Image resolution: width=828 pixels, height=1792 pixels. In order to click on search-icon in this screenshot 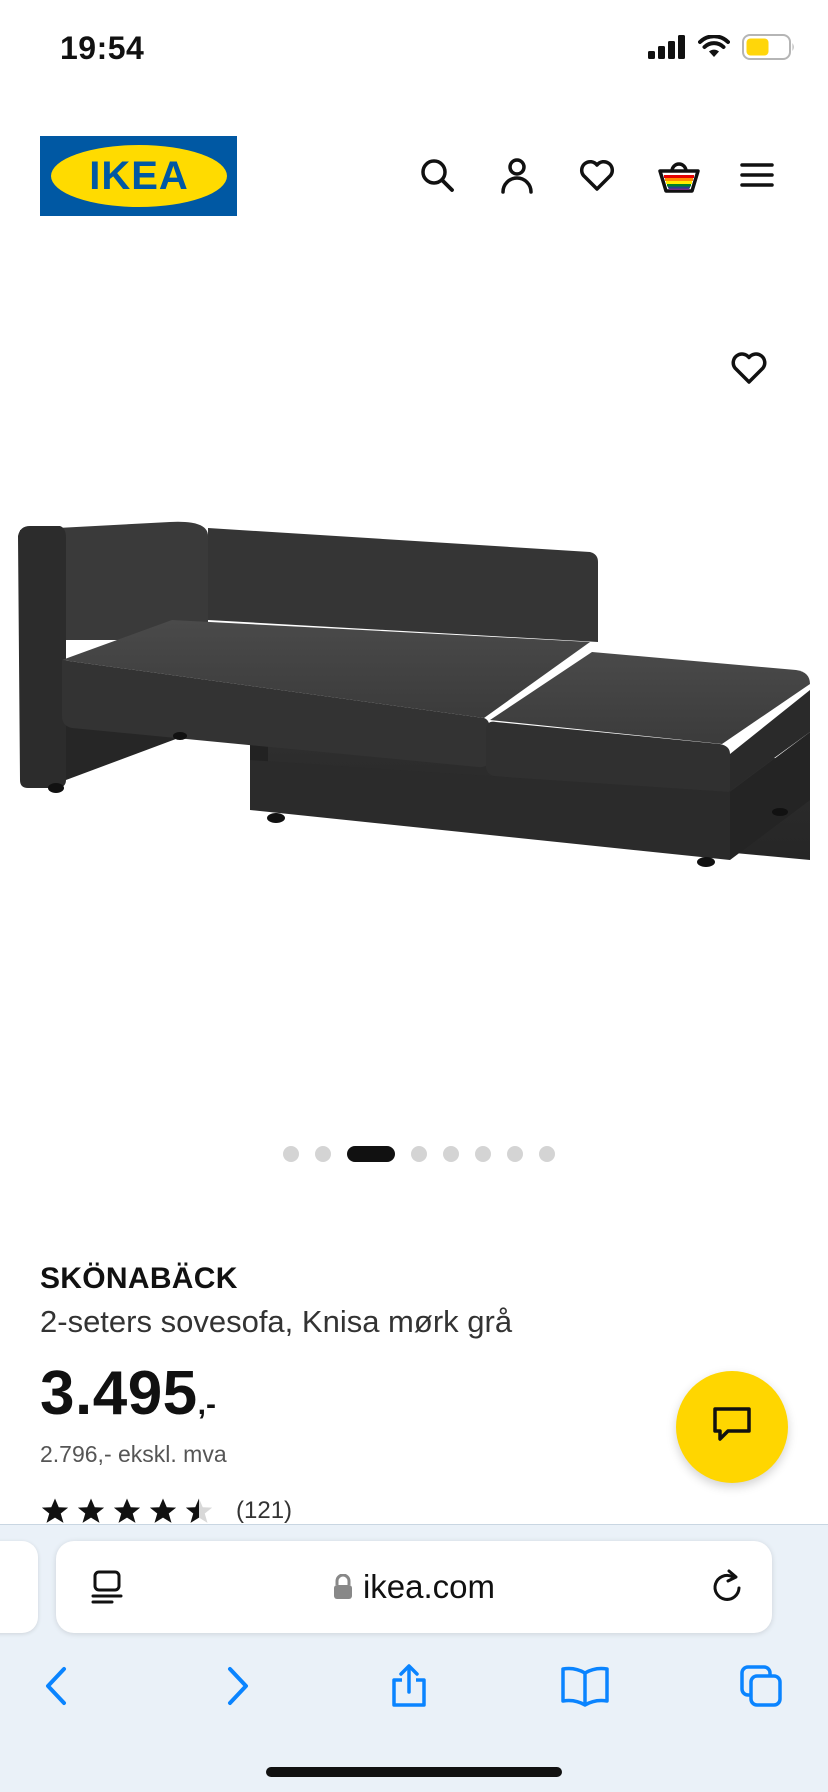, I will do `click(437, 175)`.